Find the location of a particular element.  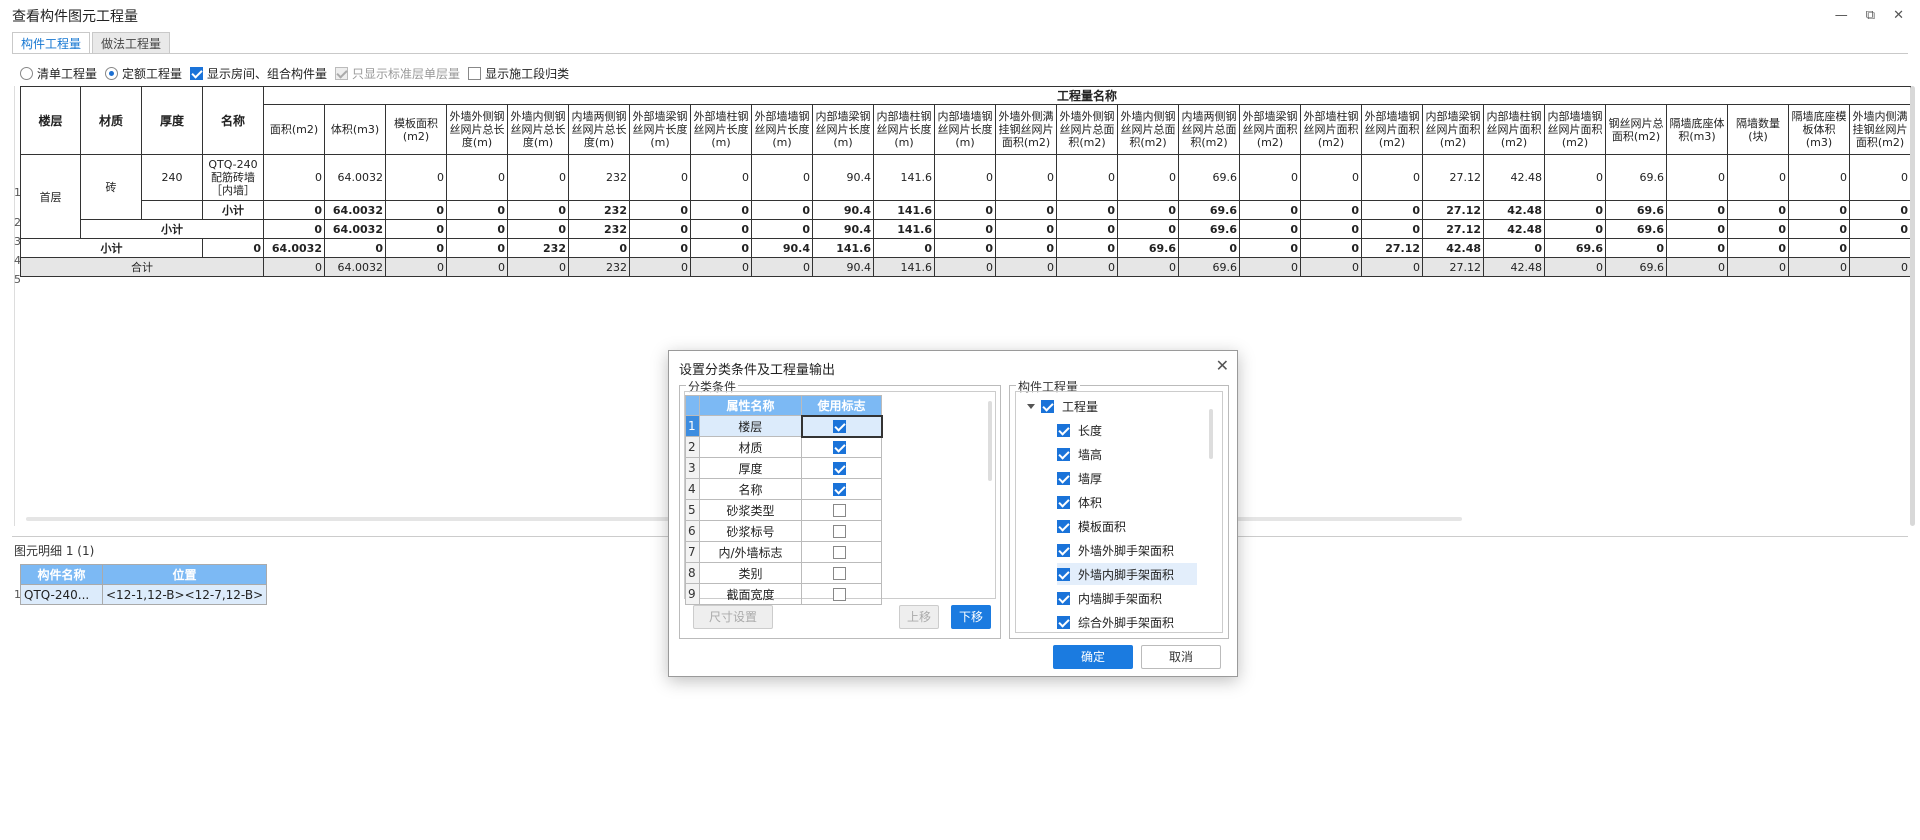

cell-name: QTQ-240配筋砖墙［内墙］ is located at coordinates (233, 177).